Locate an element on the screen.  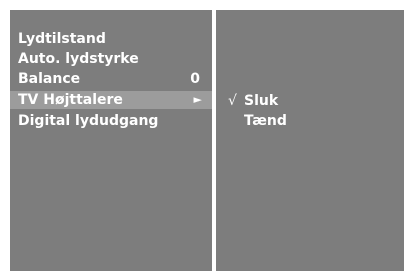
menu-item-tv-hojttalere: TV Højttalere ► is located at coordinates (111, 100).